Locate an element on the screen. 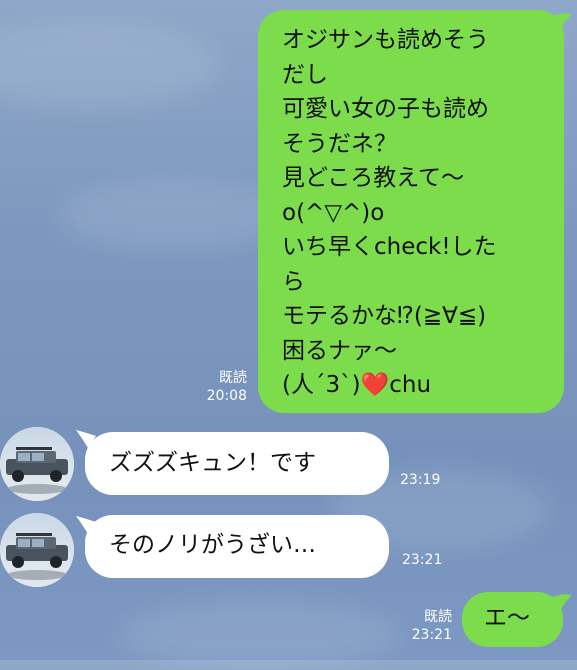 The image size is (577, 670). message-meta: 既読 23:21 is located at coordinates (424, 626).